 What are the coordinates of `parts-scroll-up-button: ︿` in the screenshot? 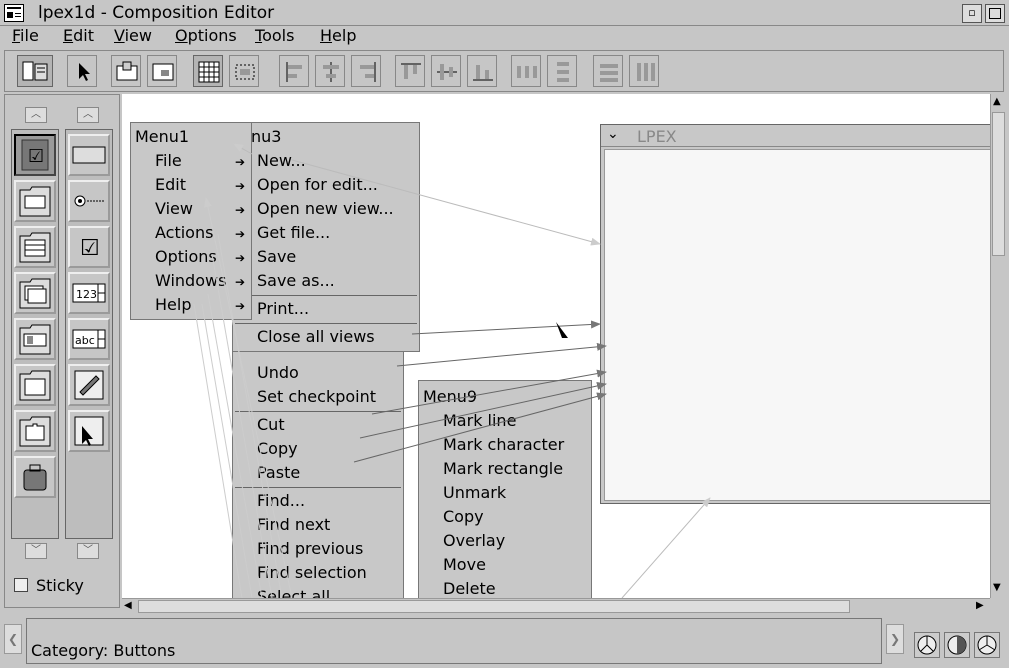 It's located at (88, 115).